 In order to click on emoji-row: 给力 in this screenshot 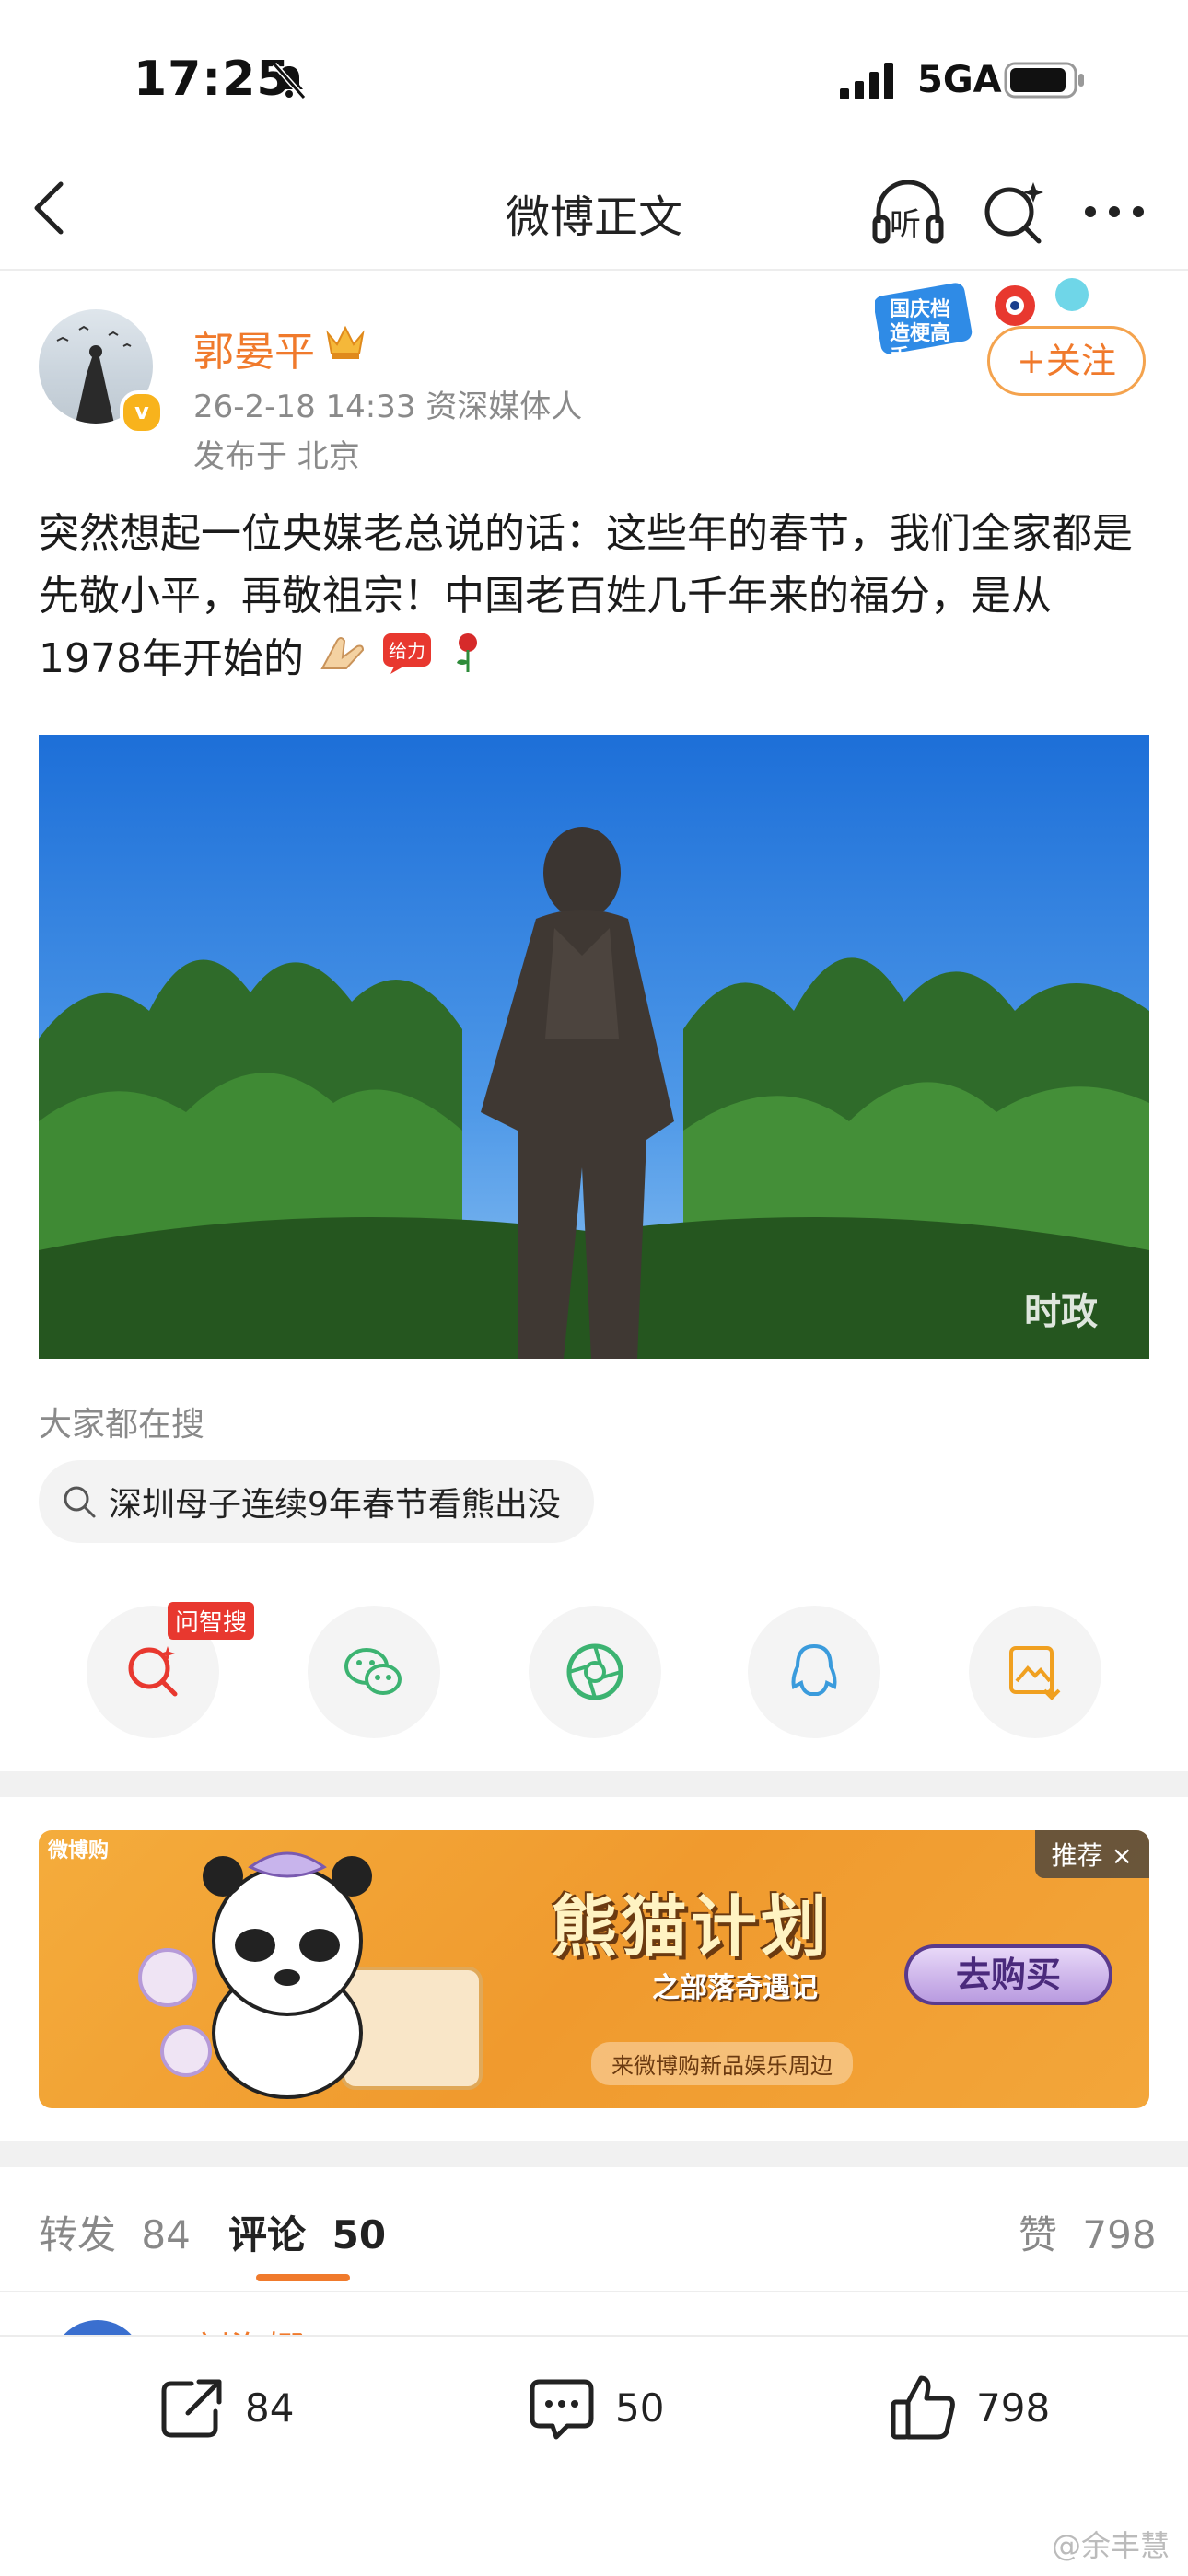, I will do `click(403, 661)`.